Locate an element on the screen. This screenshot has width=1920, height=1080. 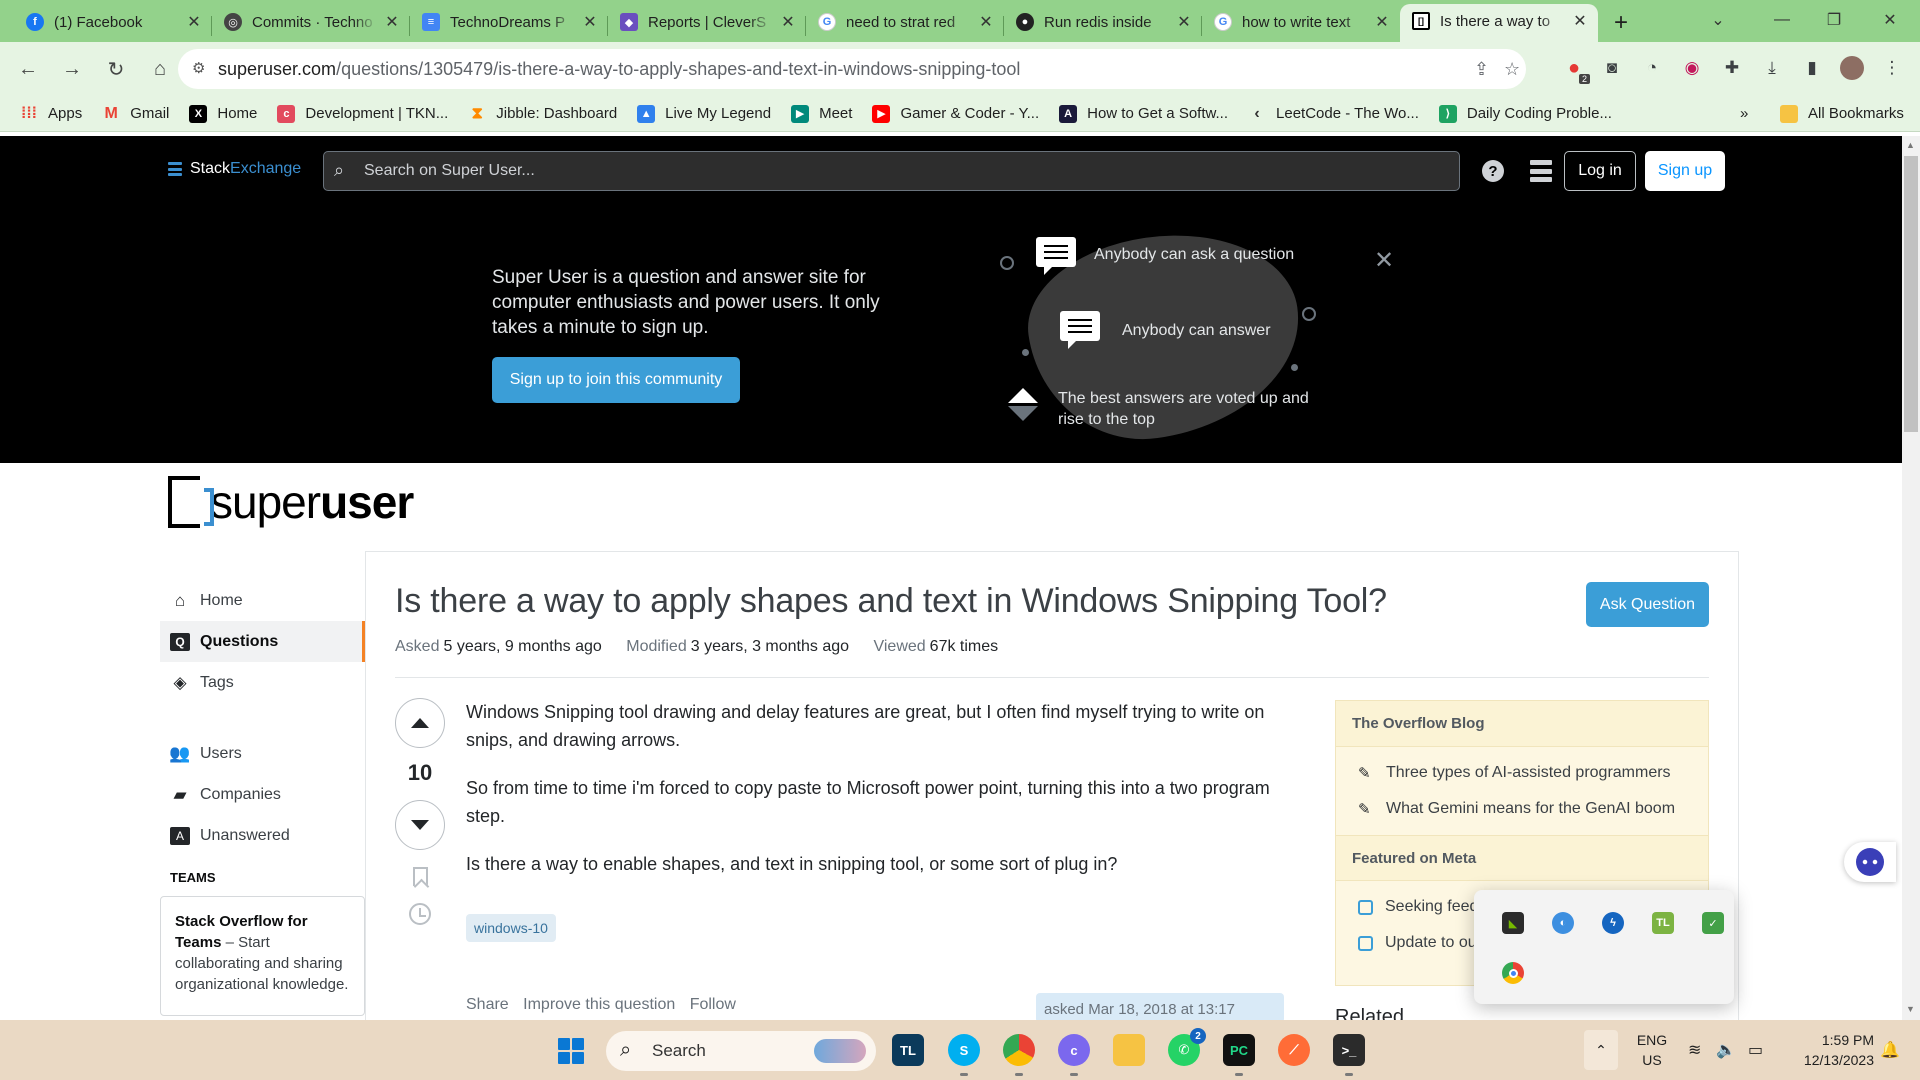
browser-tab: ● Run redis inside ✕ is located at coordinates (1103, 24).